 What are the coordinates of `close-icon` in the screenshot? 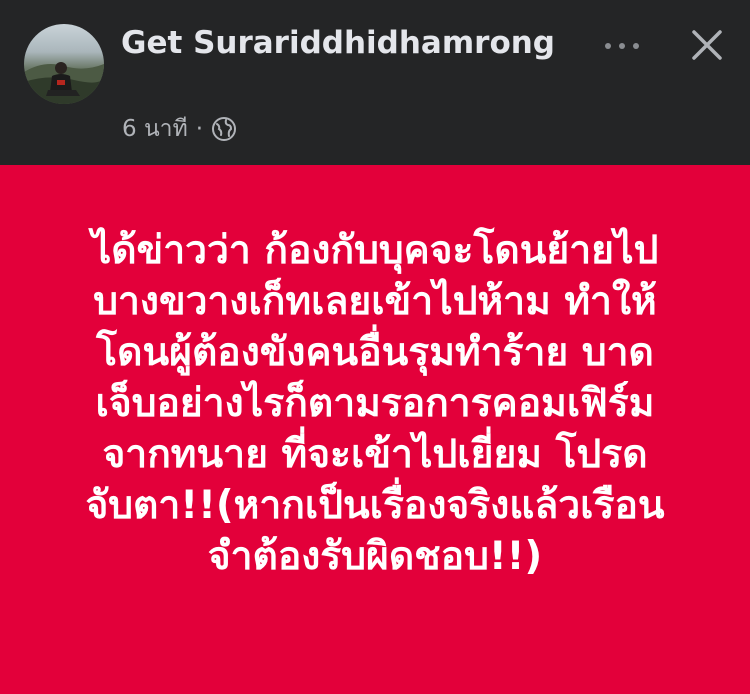 It's located at (707, 45).